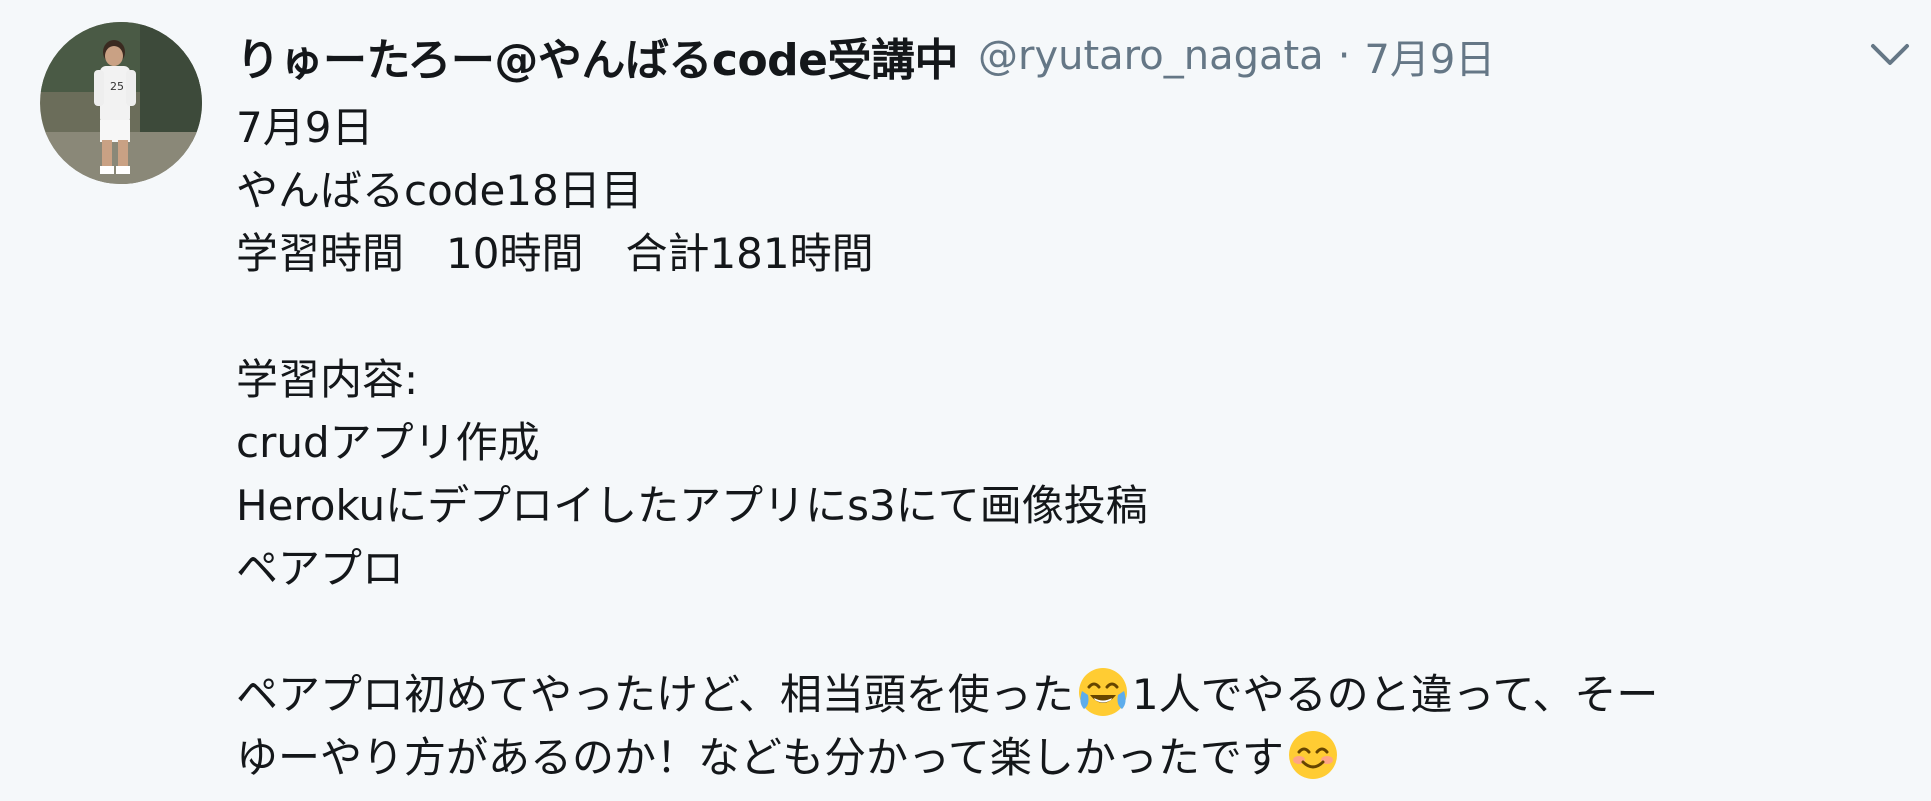 This screenshot has width=1931, height=801. I want to click on tweet-line-wrapped: ペアプロ初めてやったけど、相当頭を使った 1人でやるのと違って、そー, so click(1066, 694).